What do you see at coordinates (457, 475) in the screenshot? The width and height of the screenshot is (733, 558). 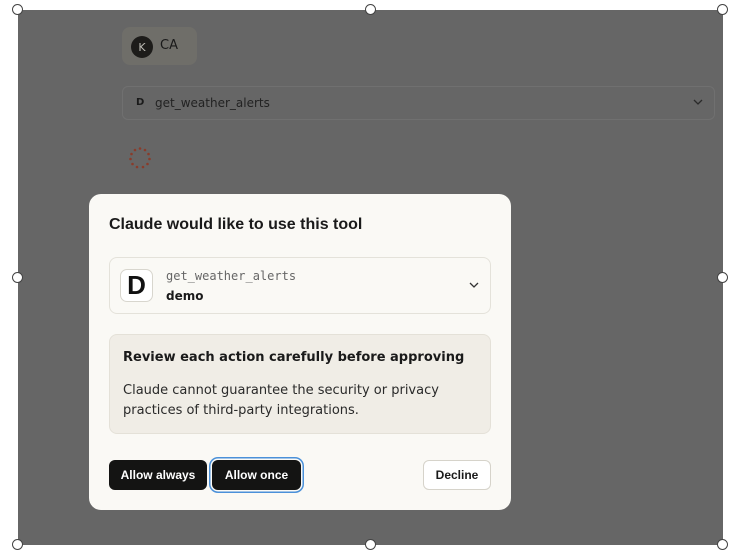 I see `decline-button: Decline` at bounding box center [457, 475].